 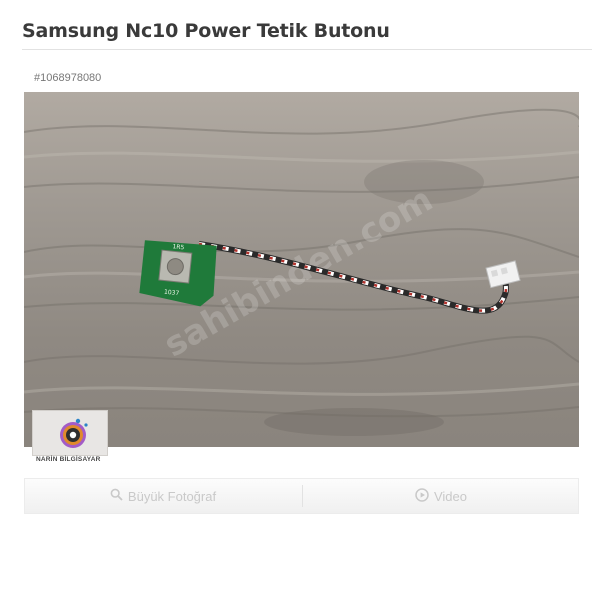 I want to click on video-label: Video, so click(x=450, y=496).